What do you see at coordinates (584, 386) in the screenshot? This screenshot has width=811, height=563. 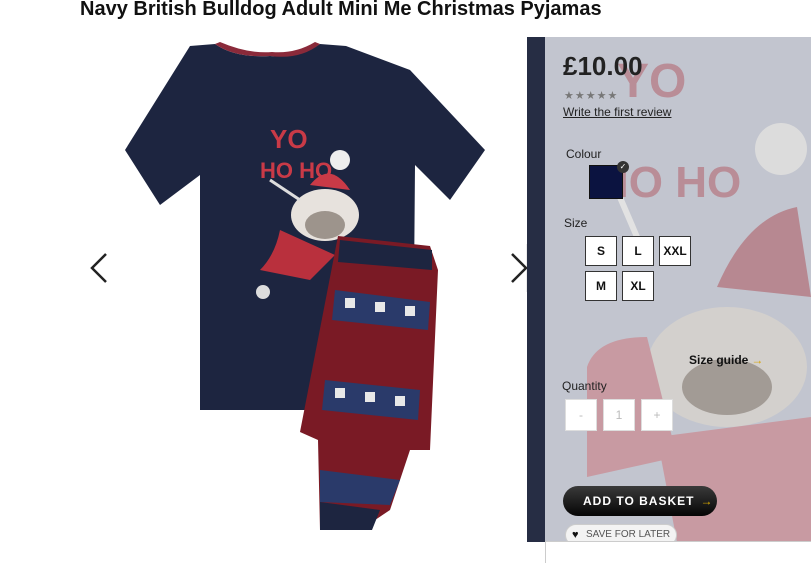 I see `quantity-label: Quantity` at bounding box center [584, 386].